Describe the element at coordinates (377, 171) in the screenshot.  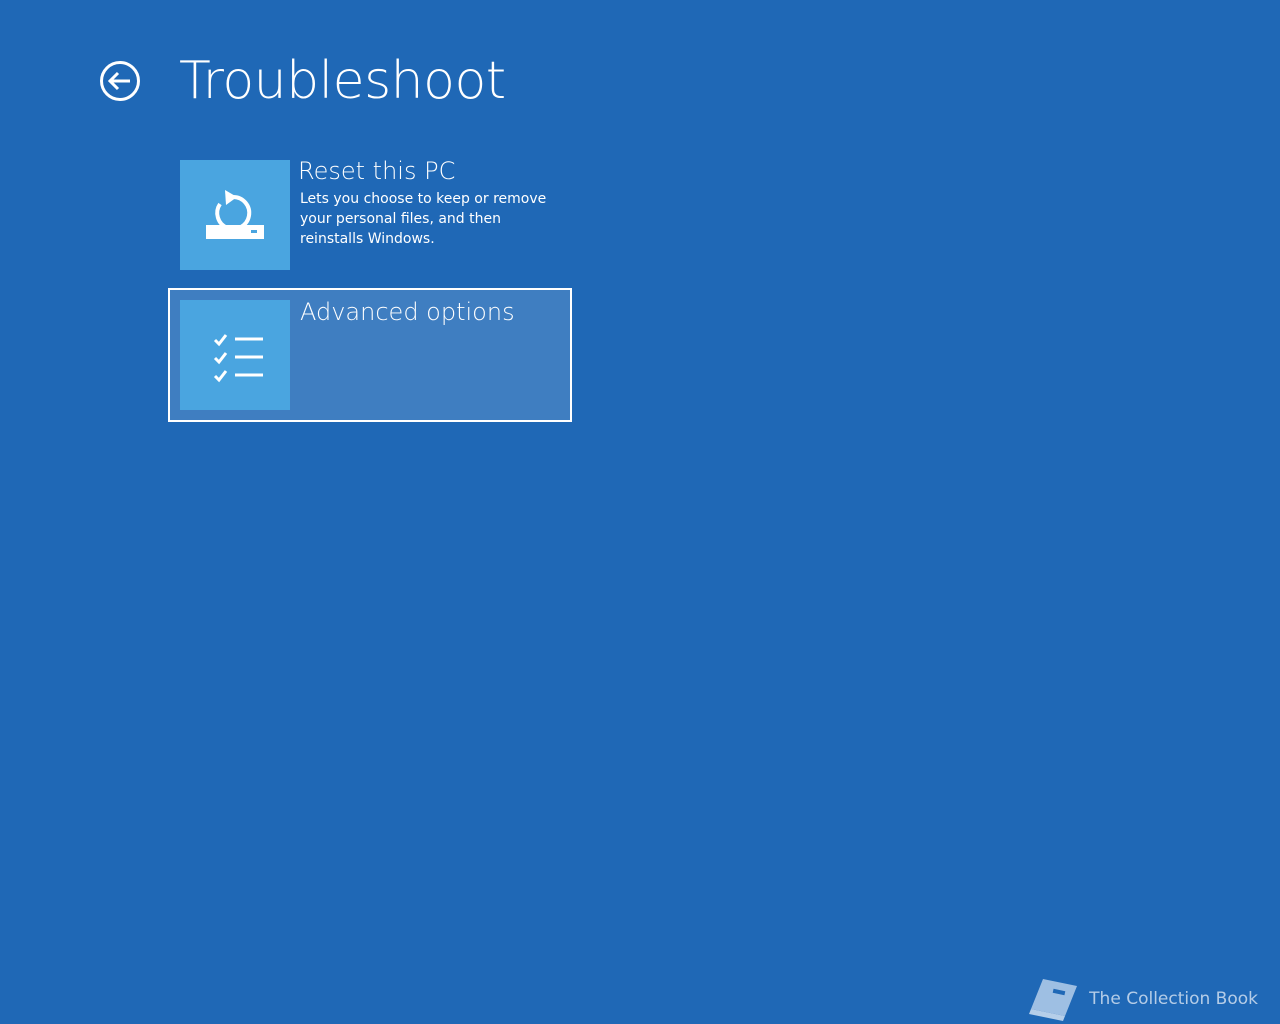
I see `reset-this-pc-title: Reset this PC` at that location.